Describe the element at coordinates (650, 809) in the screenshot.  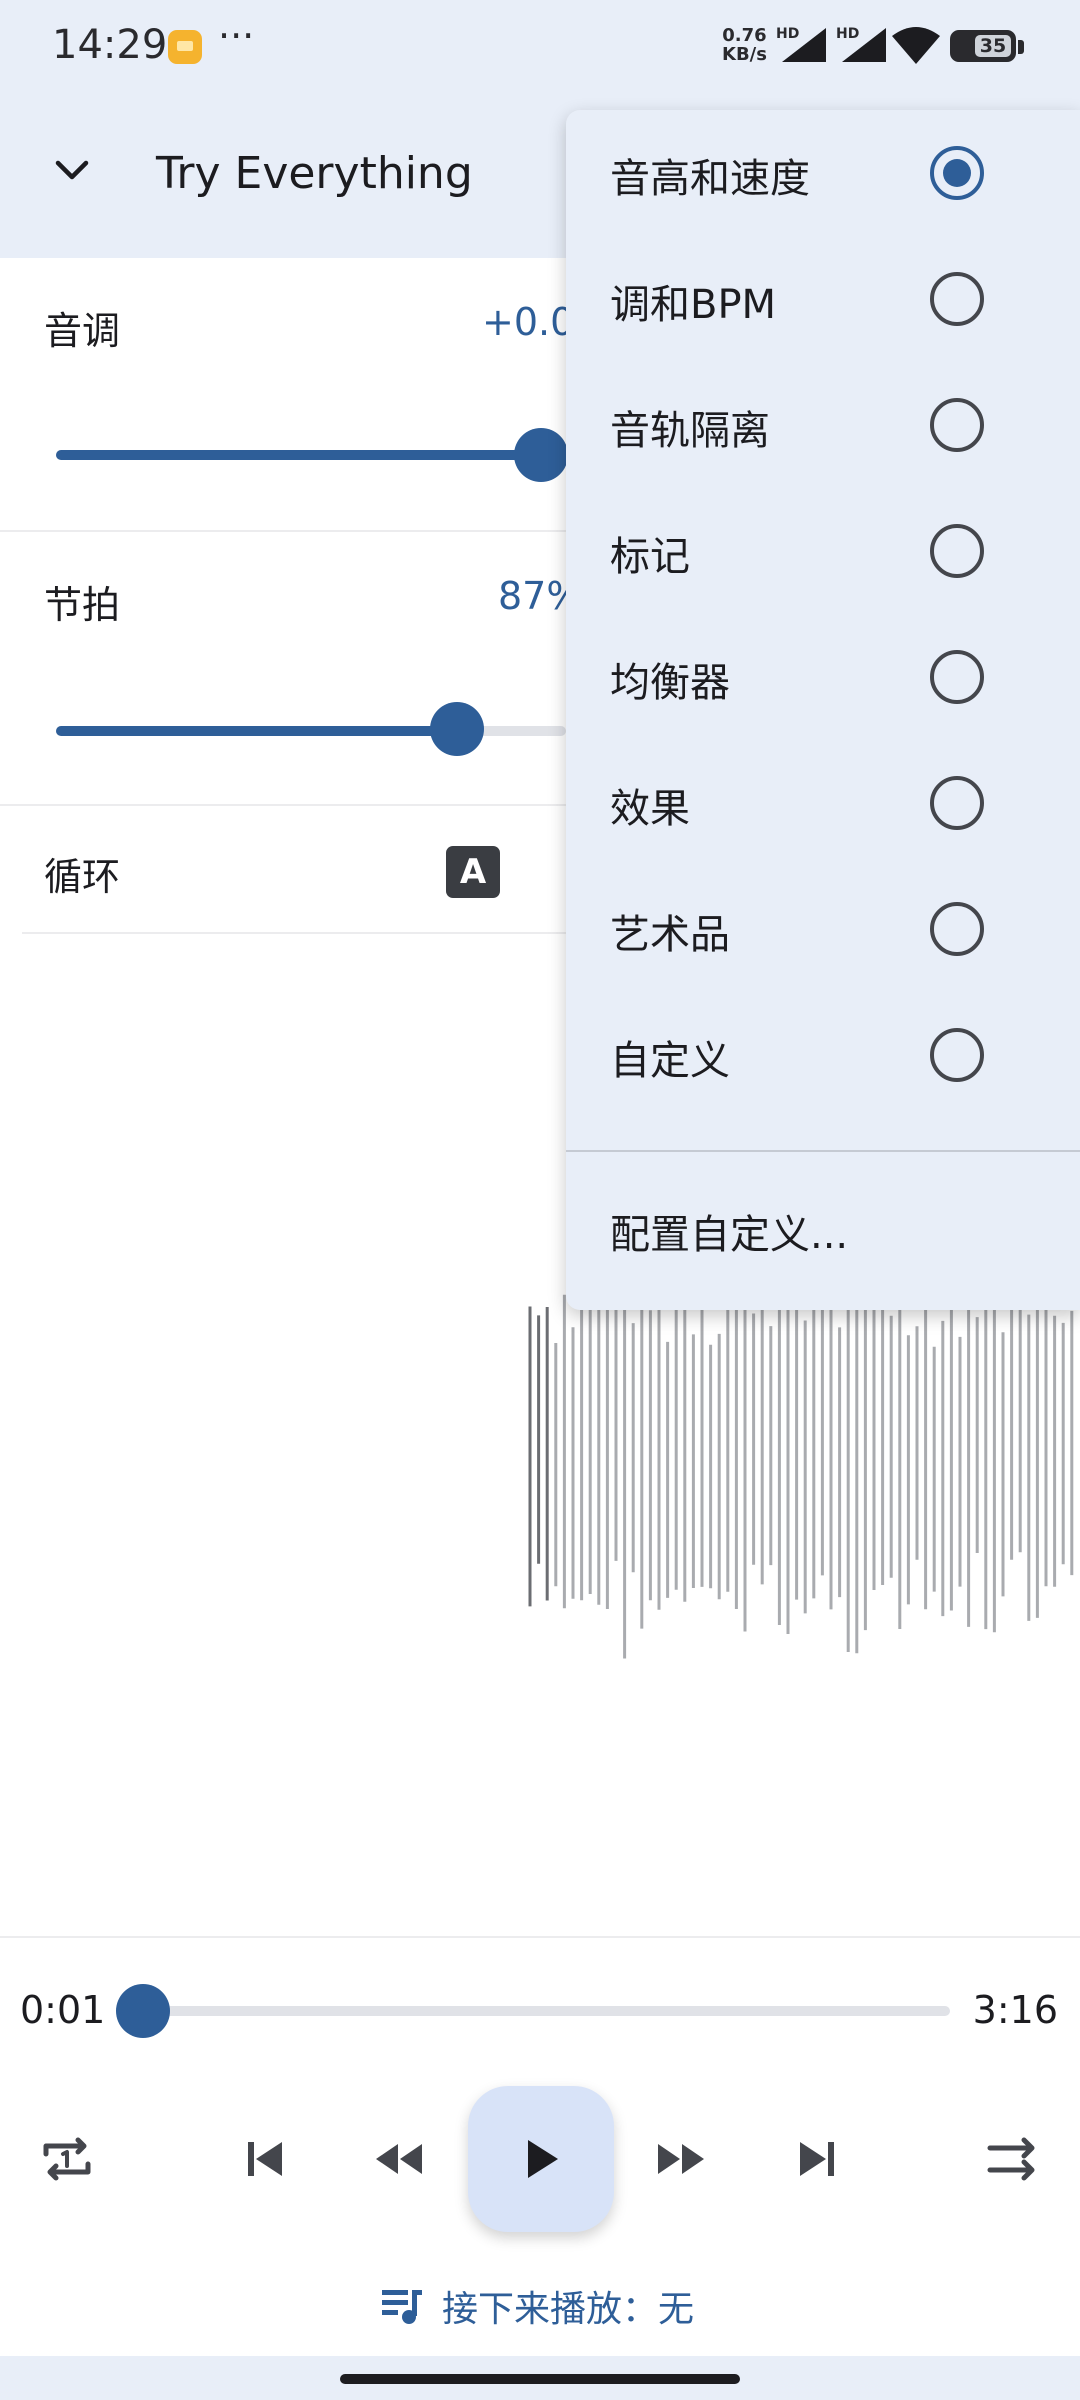
I see `menu-item-label: 效果` at that location.